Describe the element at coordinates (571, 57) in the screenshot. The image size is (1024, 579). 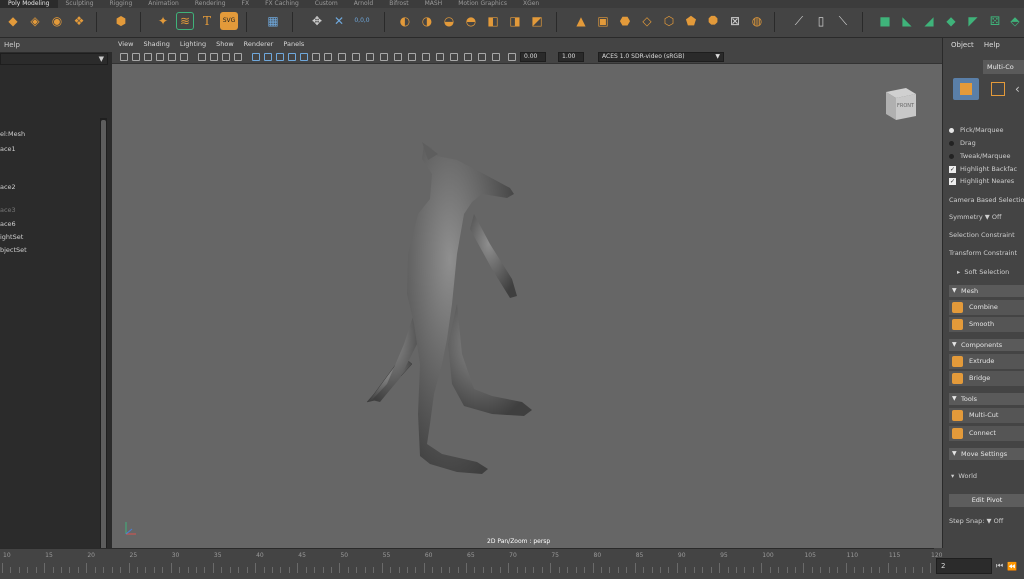
I see `gamma-field: 1.00` at that location.